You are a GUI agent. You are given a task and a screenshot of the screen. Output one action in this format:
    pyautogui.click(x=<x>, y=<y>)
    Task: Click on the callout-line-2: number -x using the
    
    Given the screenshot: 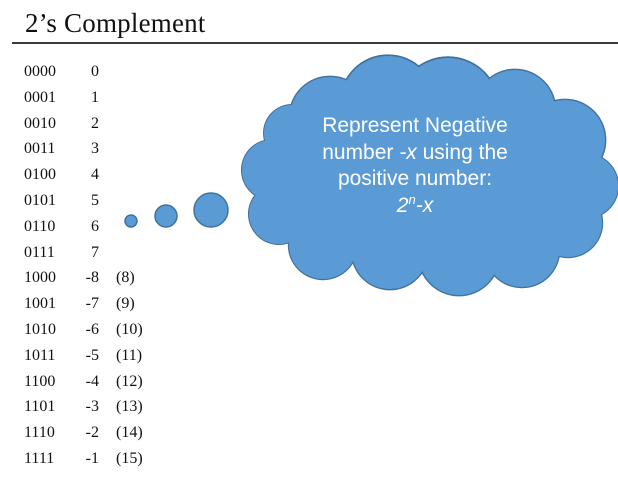 What is the action you would take?
    pyautogui.click(x=415, y=153)
    